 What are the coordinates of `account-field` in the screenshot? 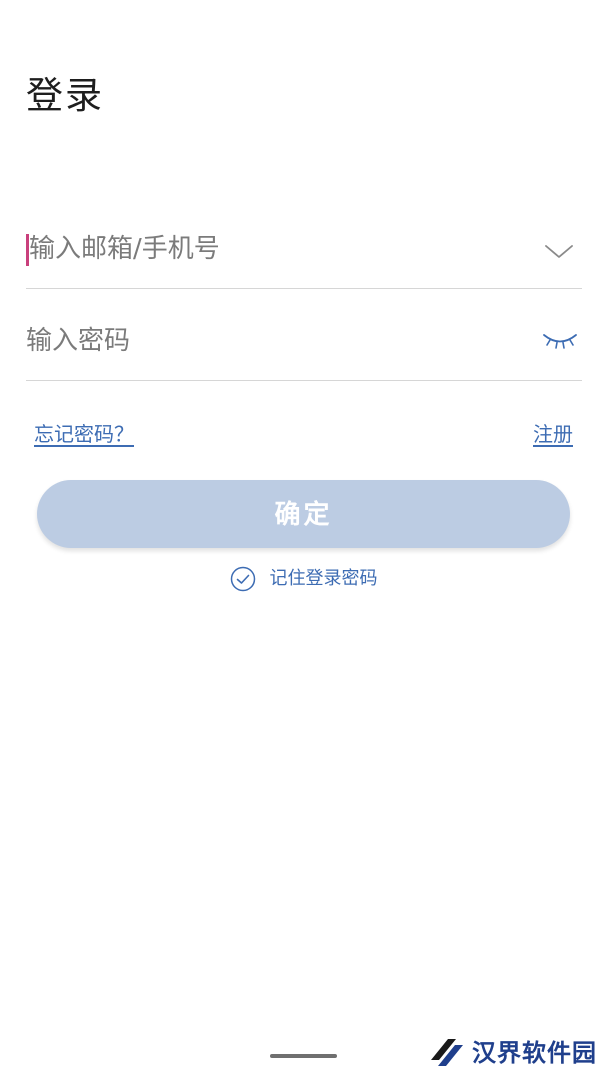 It's located at (304, 257).